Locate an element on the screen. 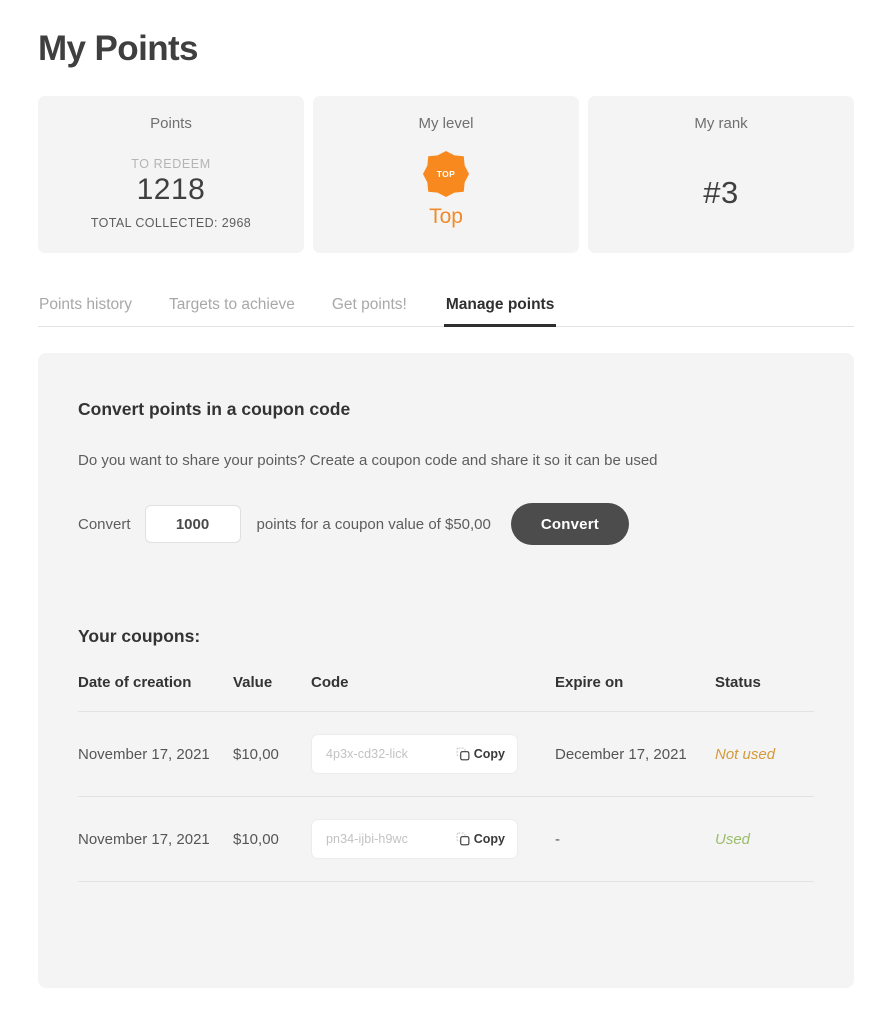 This screenshot has width=892, height=1024. points-total-collected: TOTAL COLLECTED: 2968 is located at coordinates (171, 222).